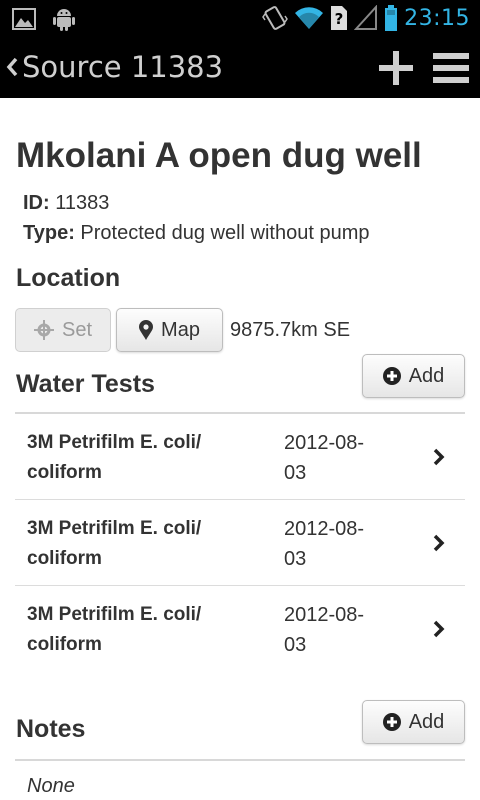 The image size is (480, 800). I want to click on source-id: ID: 11383, so click(66, 203).